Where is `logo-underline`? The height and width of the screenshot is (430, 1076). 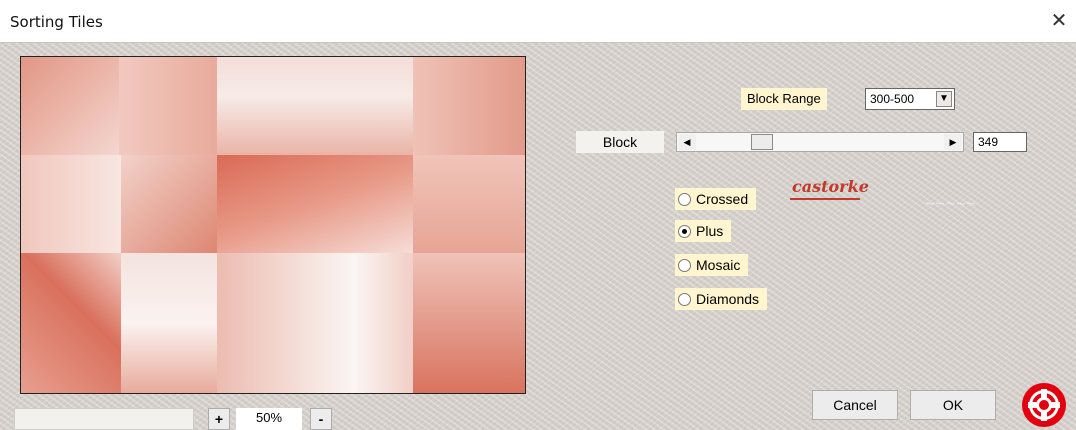 logo-underline is located at coordinates (825, 199).